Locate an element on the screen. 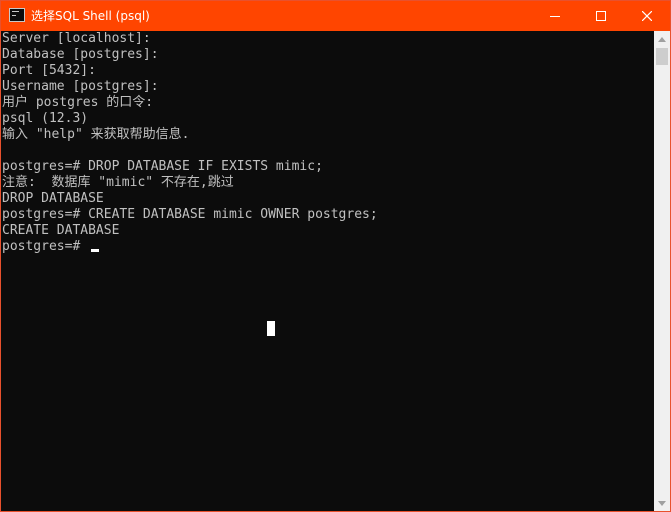 This screenshot has height=512, width=671. mouse-cursor is located at coordinates (271, 328).